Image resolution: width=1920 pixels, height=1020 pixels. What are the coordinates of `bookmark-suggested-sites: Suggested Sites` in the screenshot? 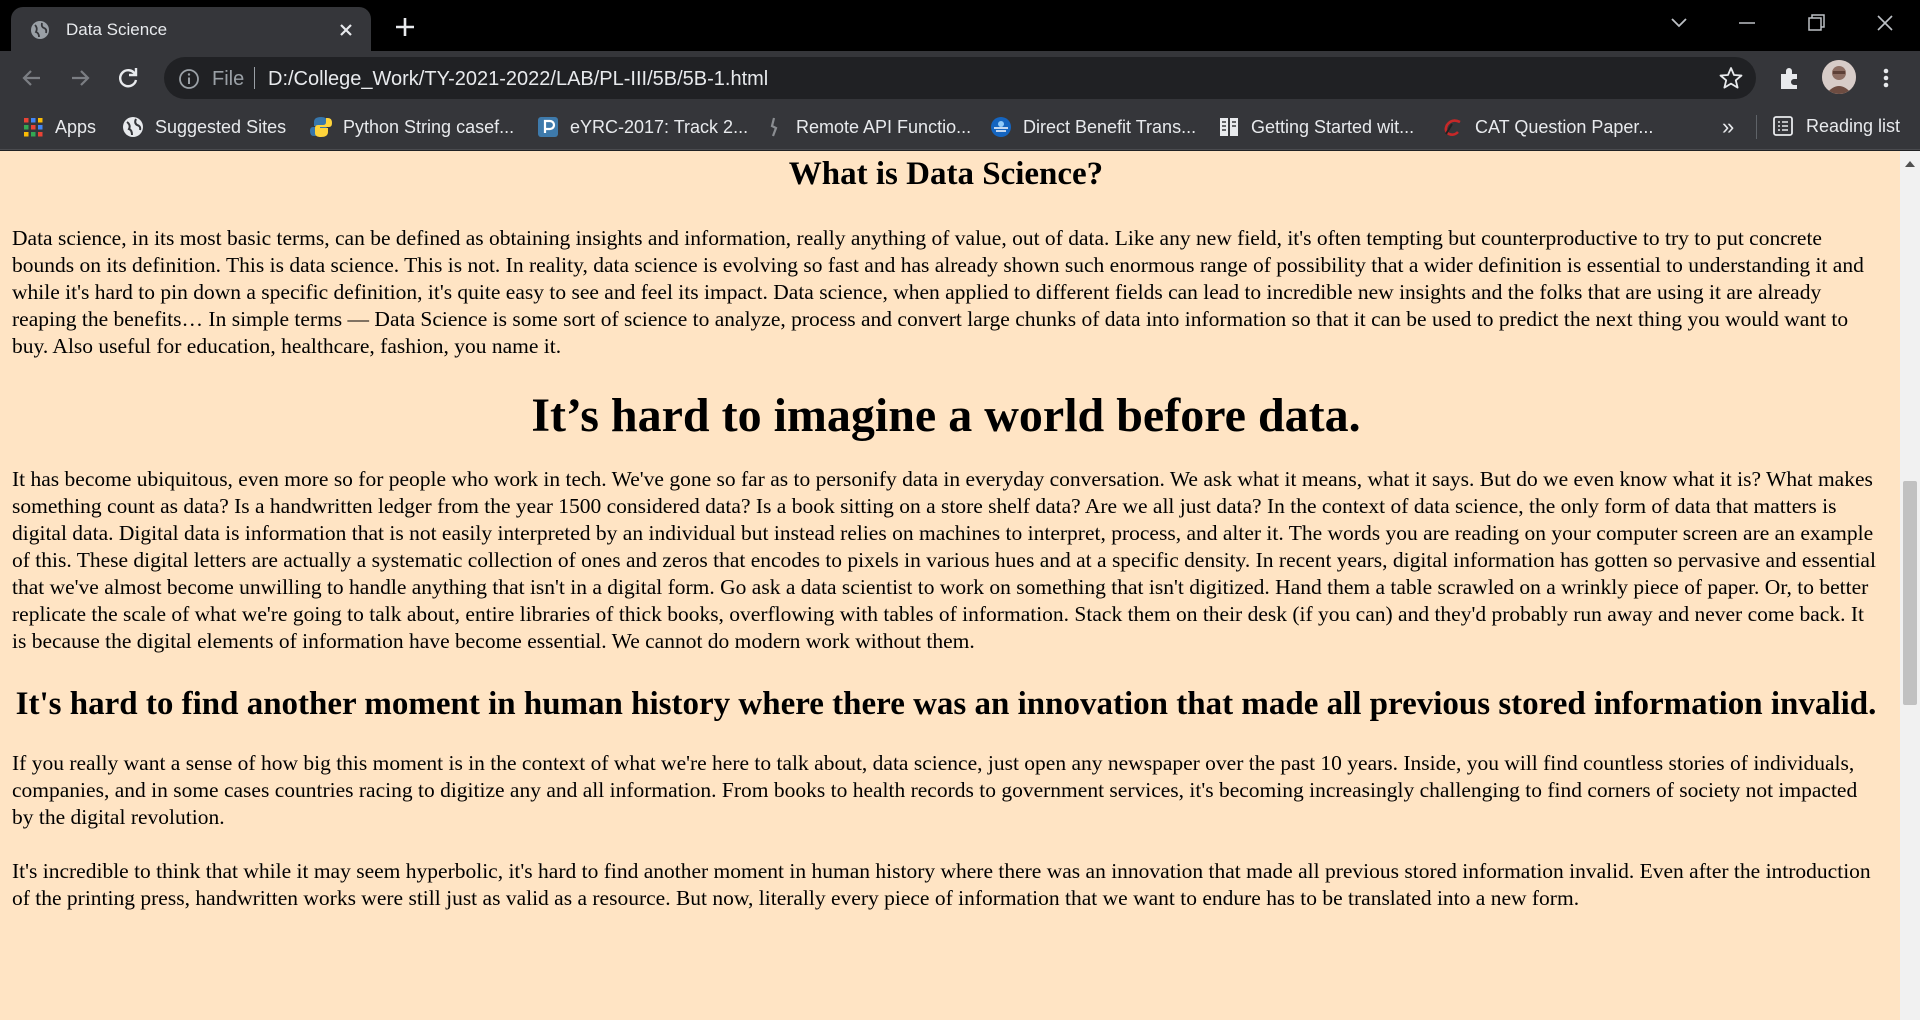 It's located at (204, 127).